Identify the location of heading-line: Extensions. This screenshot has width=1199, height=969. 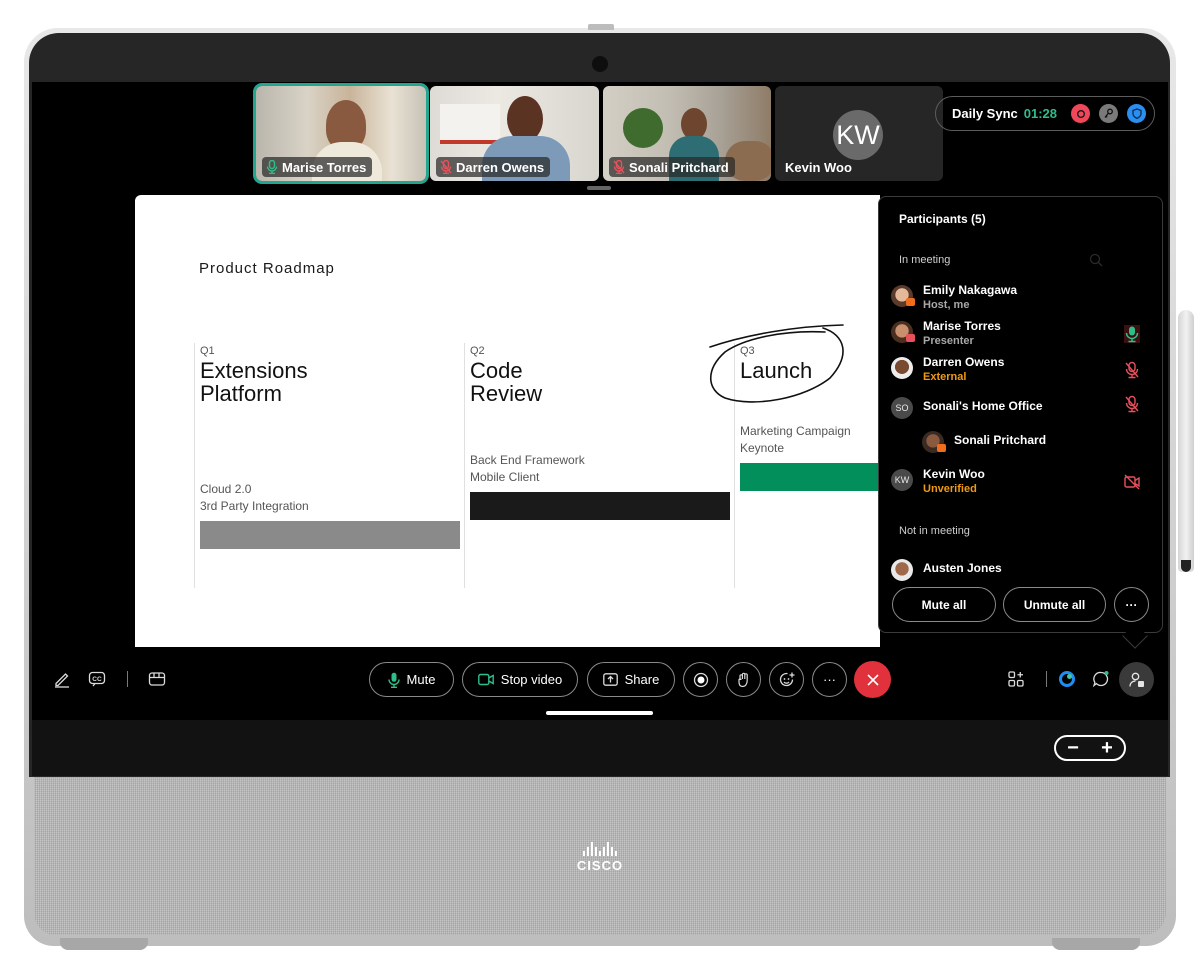
(254, 370).